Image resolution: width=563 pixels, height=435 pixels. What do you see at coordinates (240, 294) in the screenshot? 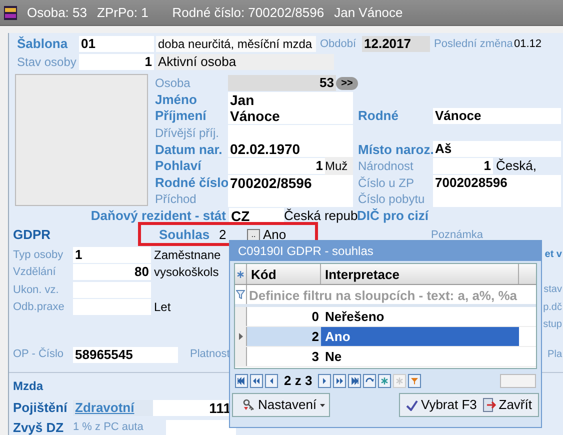
I see `filter-icon` at bounding box center [240, 294].